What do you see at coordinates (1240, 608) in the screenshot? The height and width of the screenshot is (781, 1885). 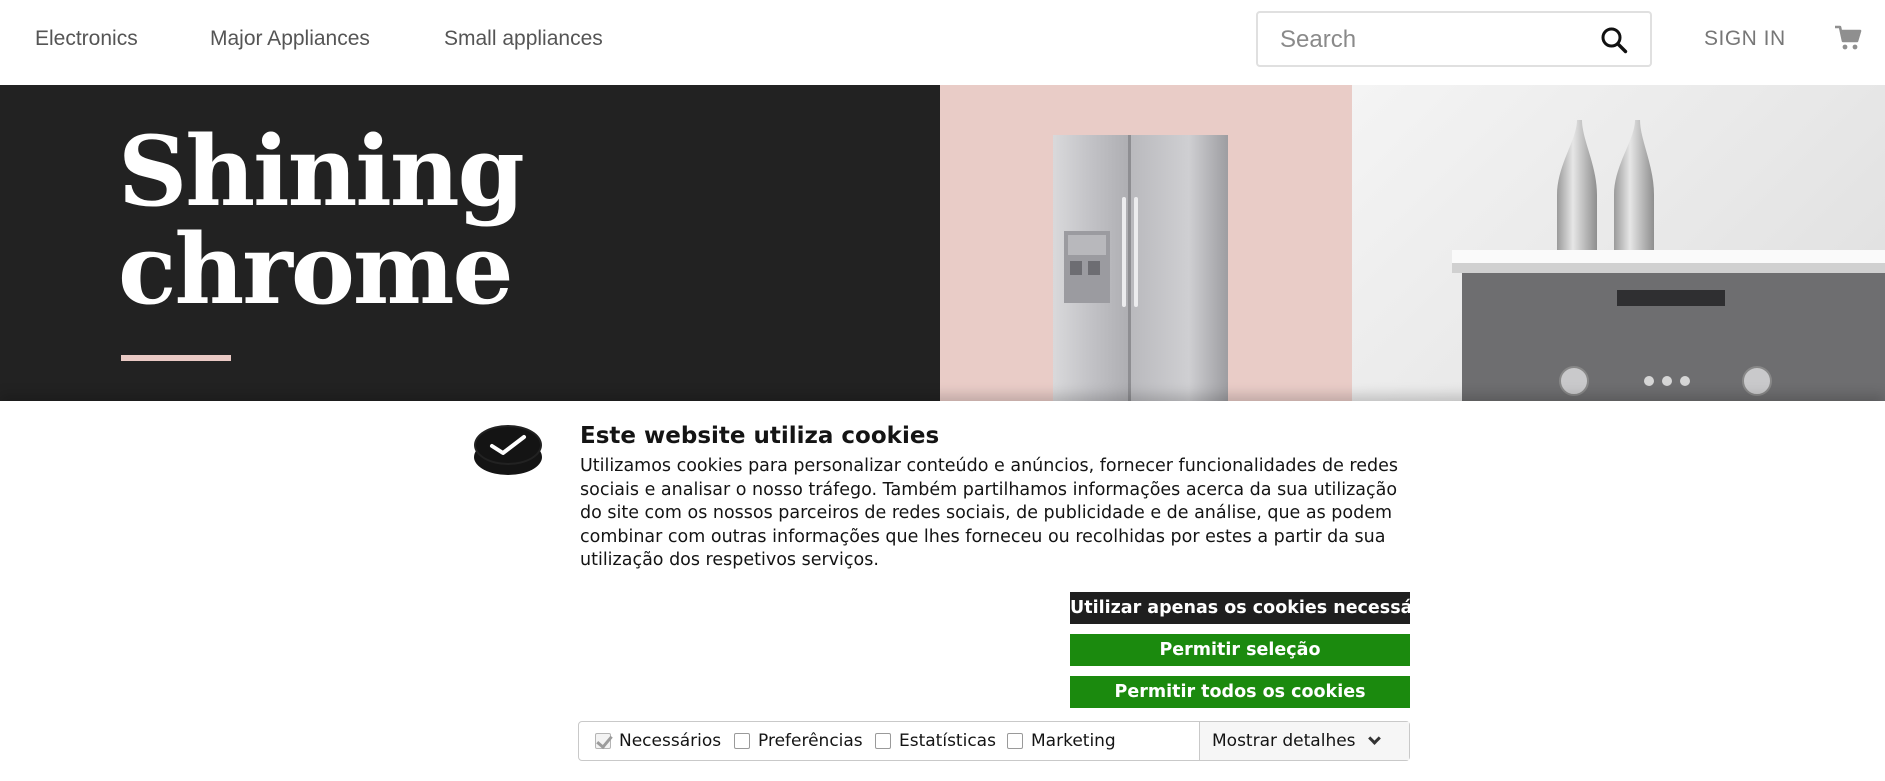 I see `necessary-cookies-button: Utilizar apenas os cookies necessários` at bounding box center [1240, 608].